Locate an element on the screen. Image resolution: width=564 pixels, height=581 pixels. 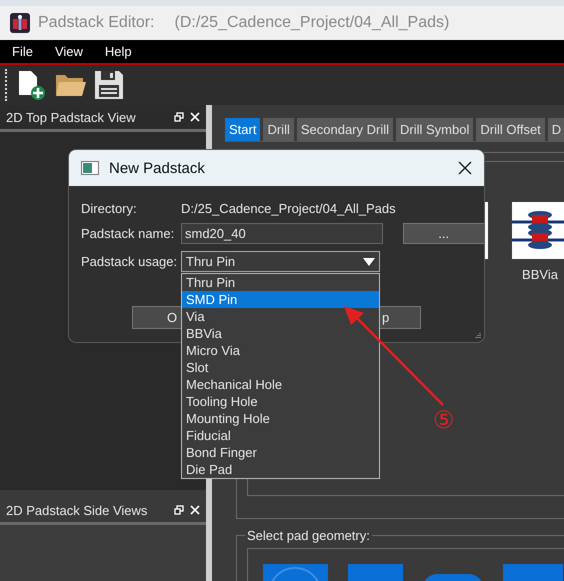
new-file-icon is located at coordinates (32, 85).